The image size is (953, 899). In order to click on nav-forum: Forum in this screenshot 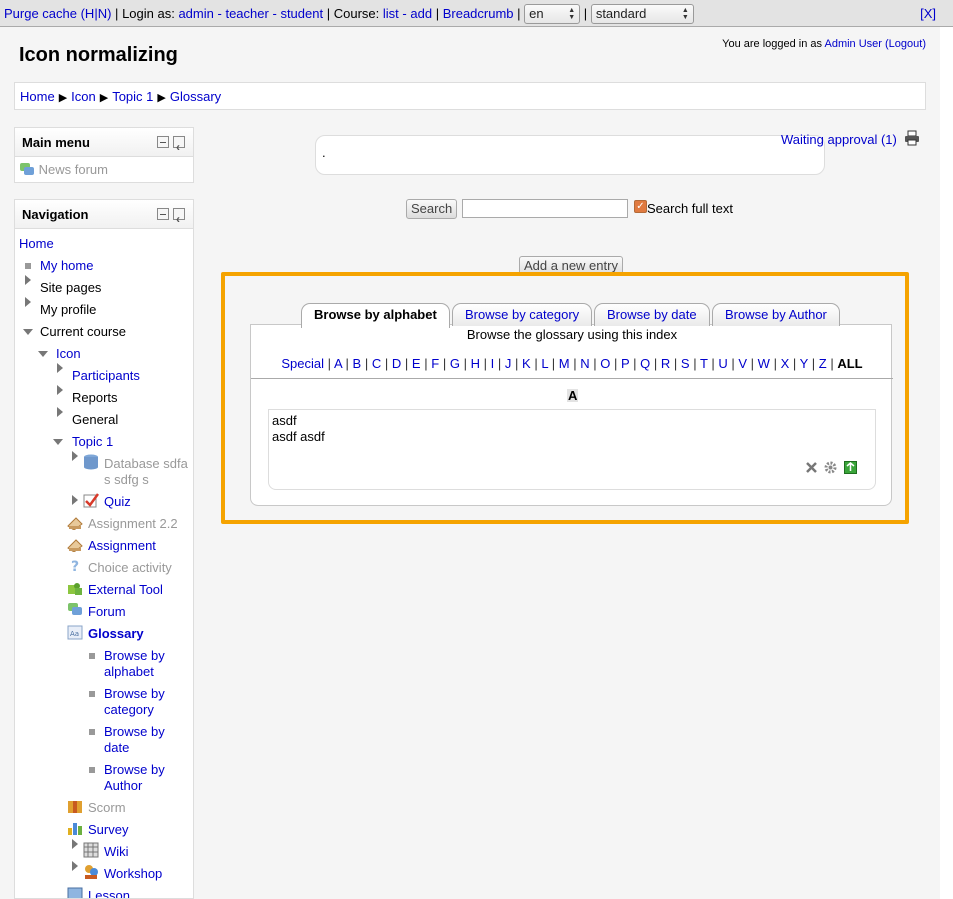, I will do `click(107, 612)`.